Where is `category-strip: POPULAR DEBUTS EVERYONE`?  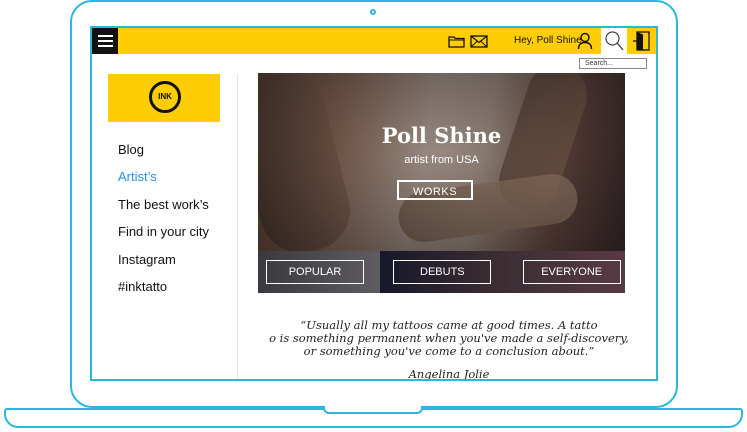 category-strip: POPULAR DEBUTS EVERYONE is located at coordinates (441, 272).